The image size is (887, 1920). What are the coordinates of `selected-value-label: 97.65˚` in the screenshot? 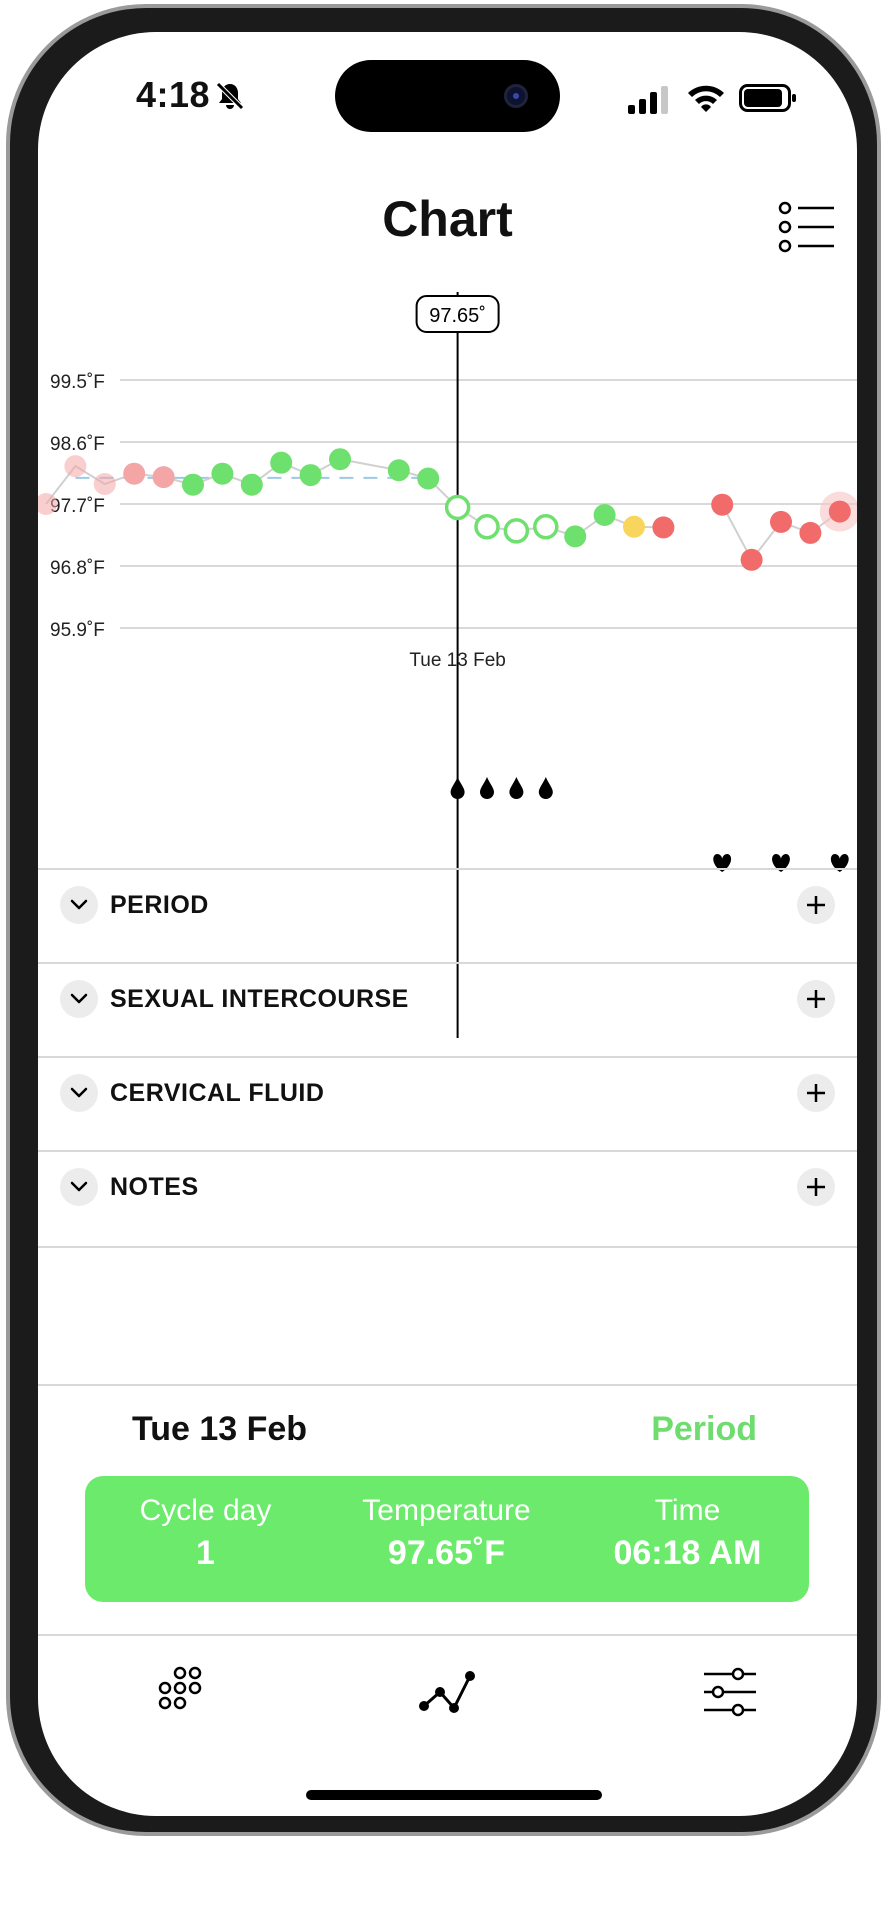 It's located at (457, 316).